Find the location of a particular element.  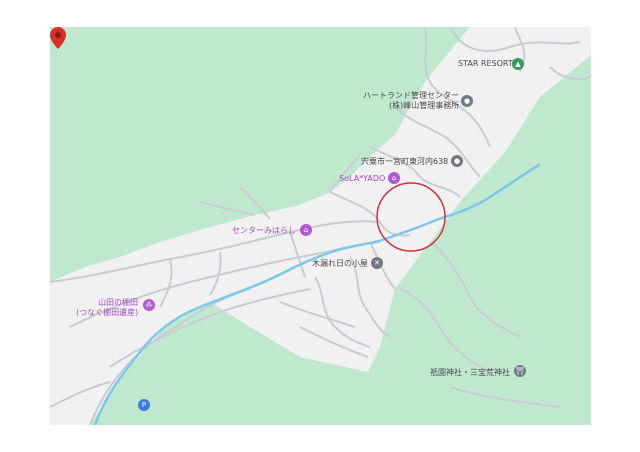

place-icon-address: ● is located at coordinates (457, 161).